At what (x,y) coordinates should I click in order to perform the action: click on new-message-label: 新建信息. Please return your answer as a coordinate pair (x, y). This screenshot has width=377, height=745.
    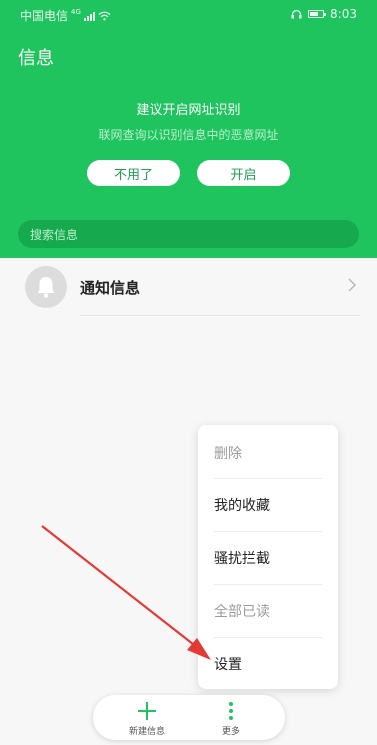
    Looking at the image, I should click on (146, 732).